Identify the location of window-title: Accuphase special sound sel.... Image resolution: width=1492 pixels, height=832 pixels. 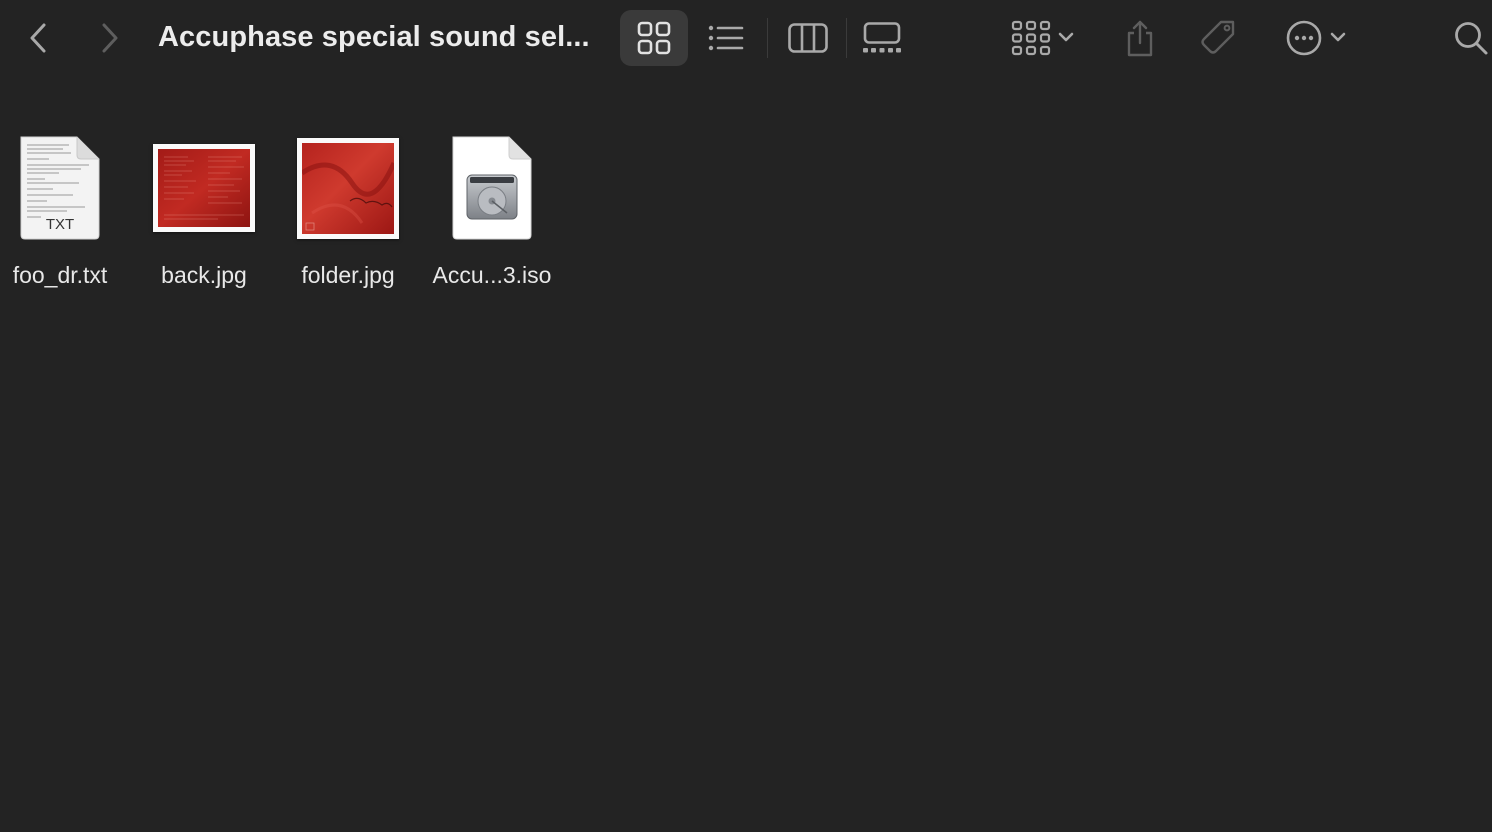
(374, 37).